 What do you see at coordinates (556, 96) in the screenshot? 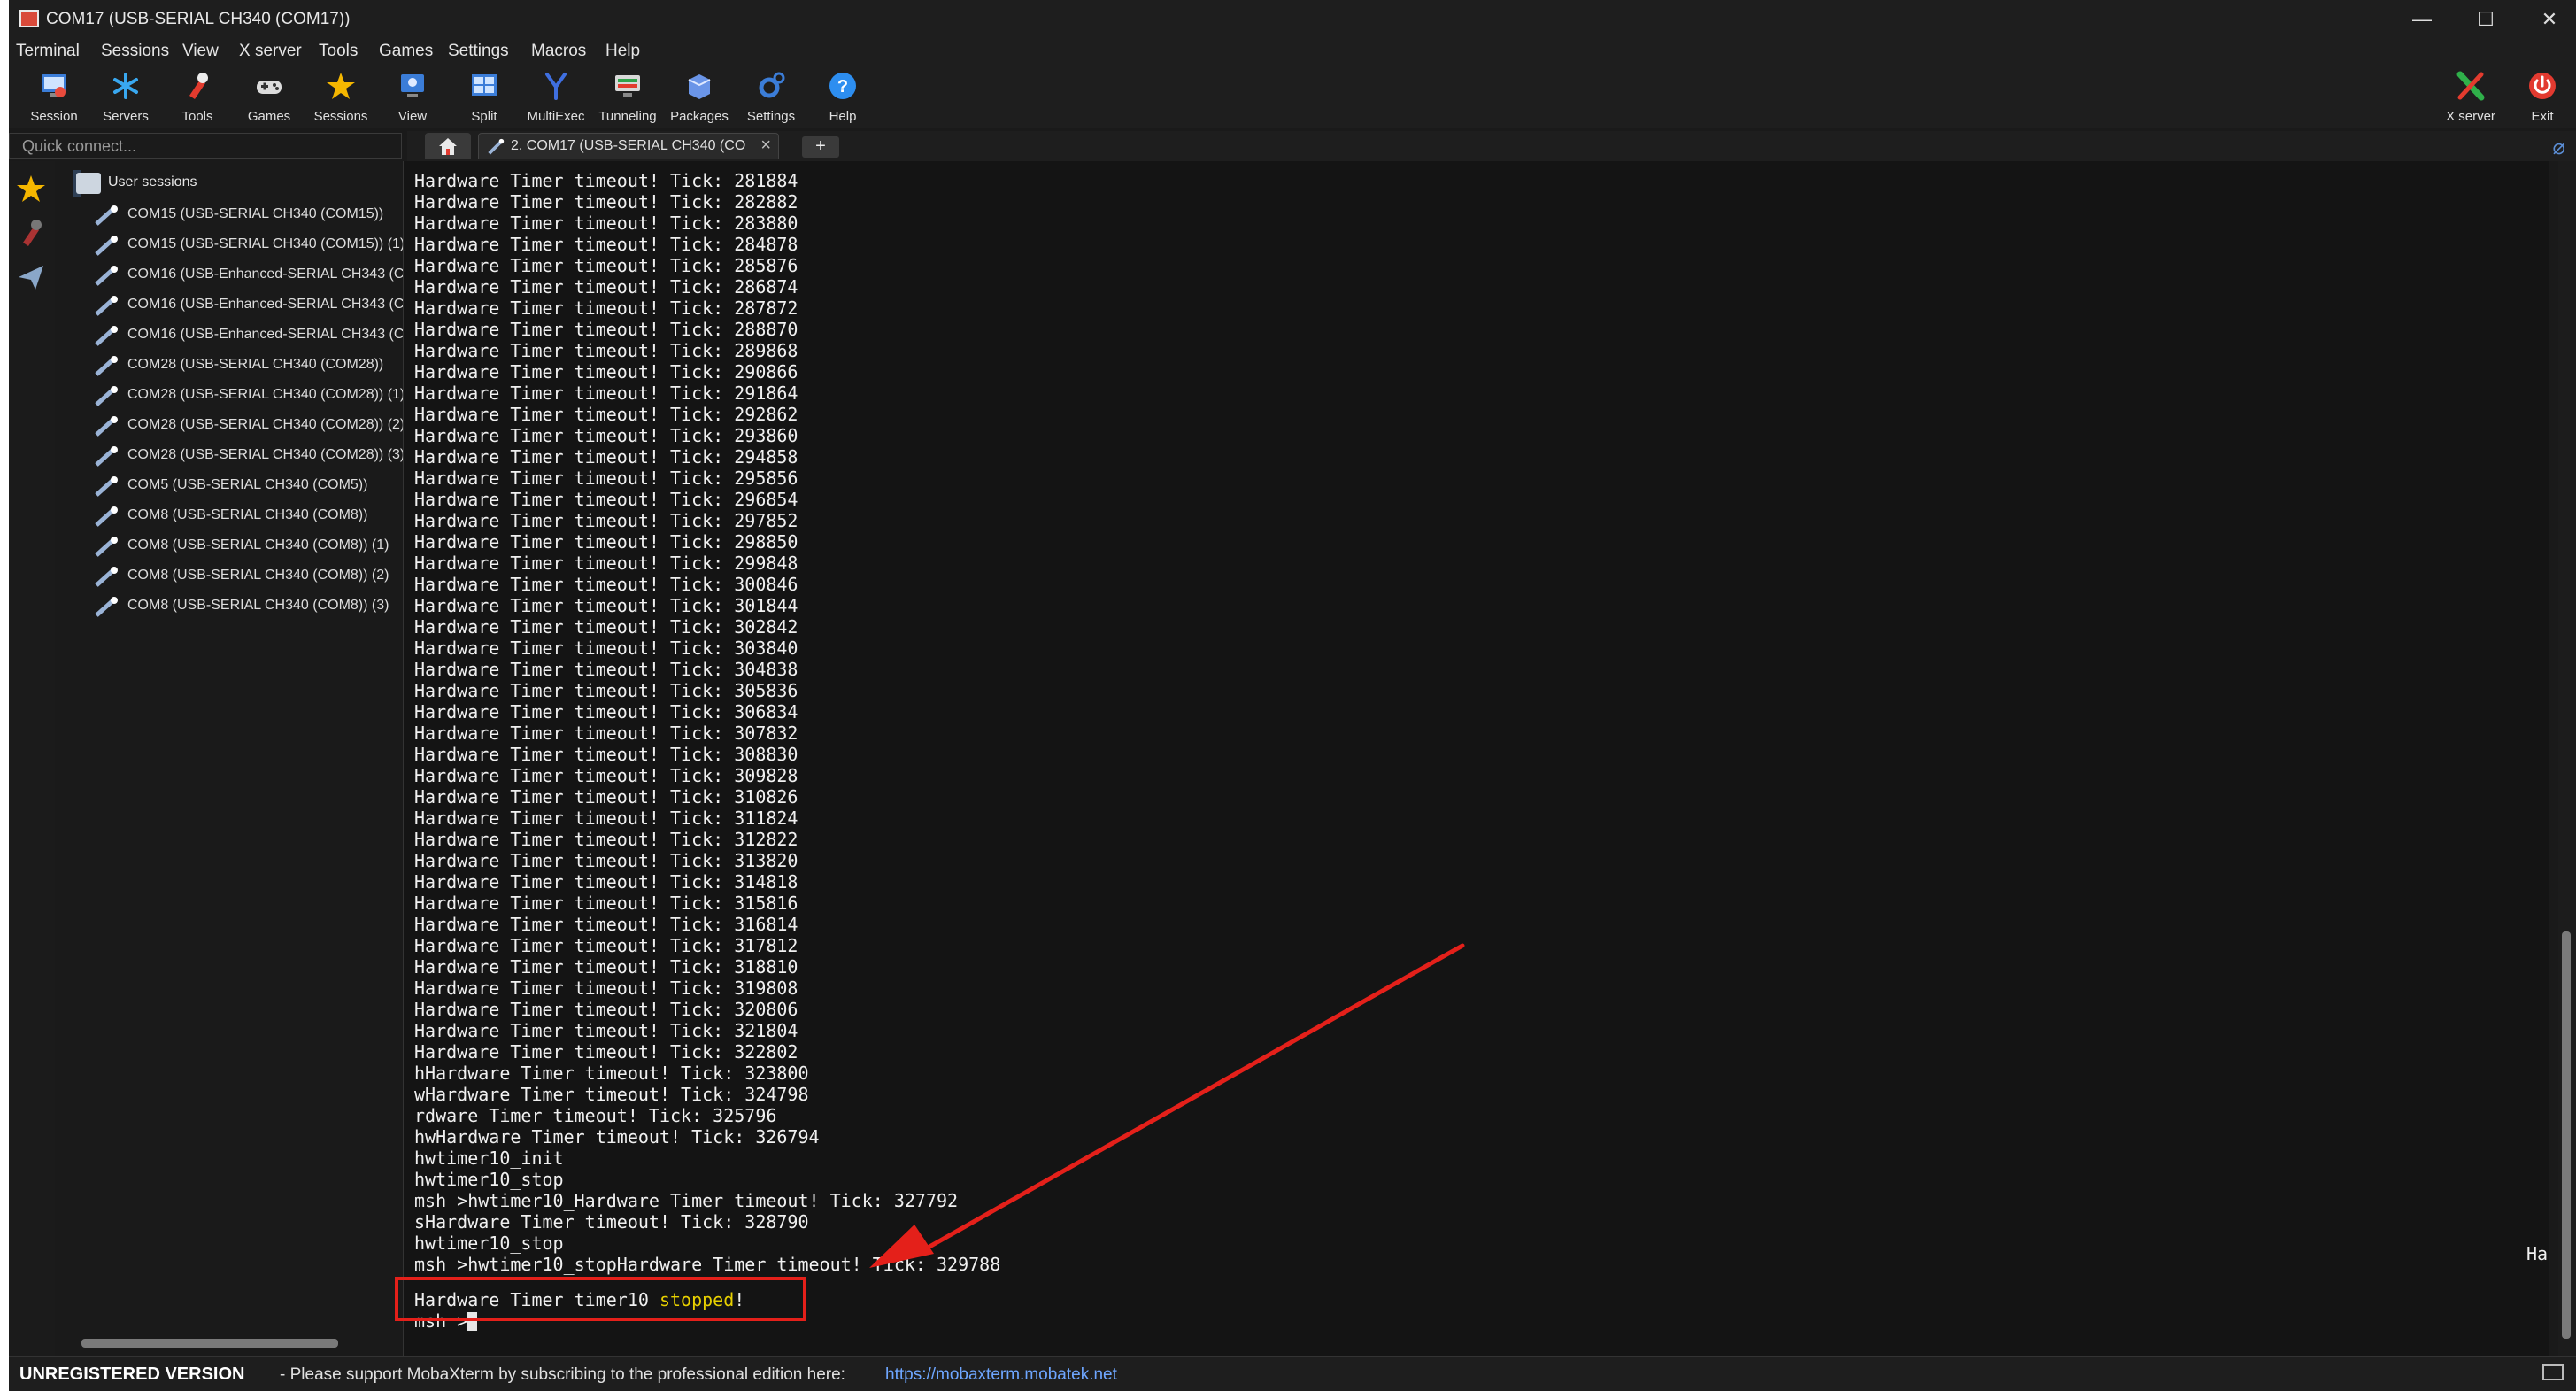
I see `multiexec-button: MultiExec` at bounding box center [556, 96].